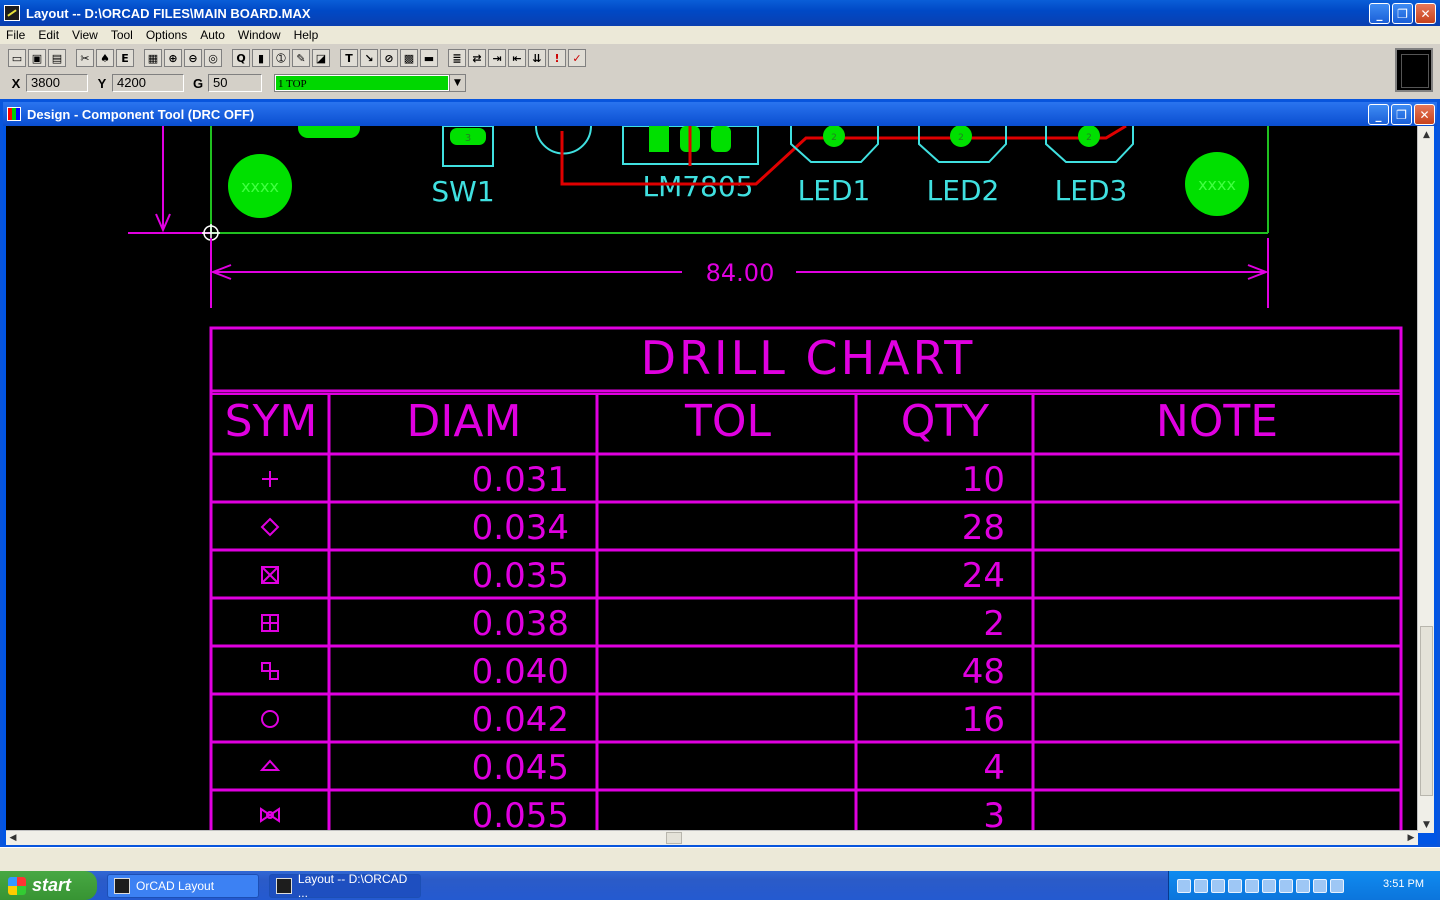  Describe the element at coordinates (153, 58) in the screenshot. I see `spreadsheet-icon: ▦` at that location.